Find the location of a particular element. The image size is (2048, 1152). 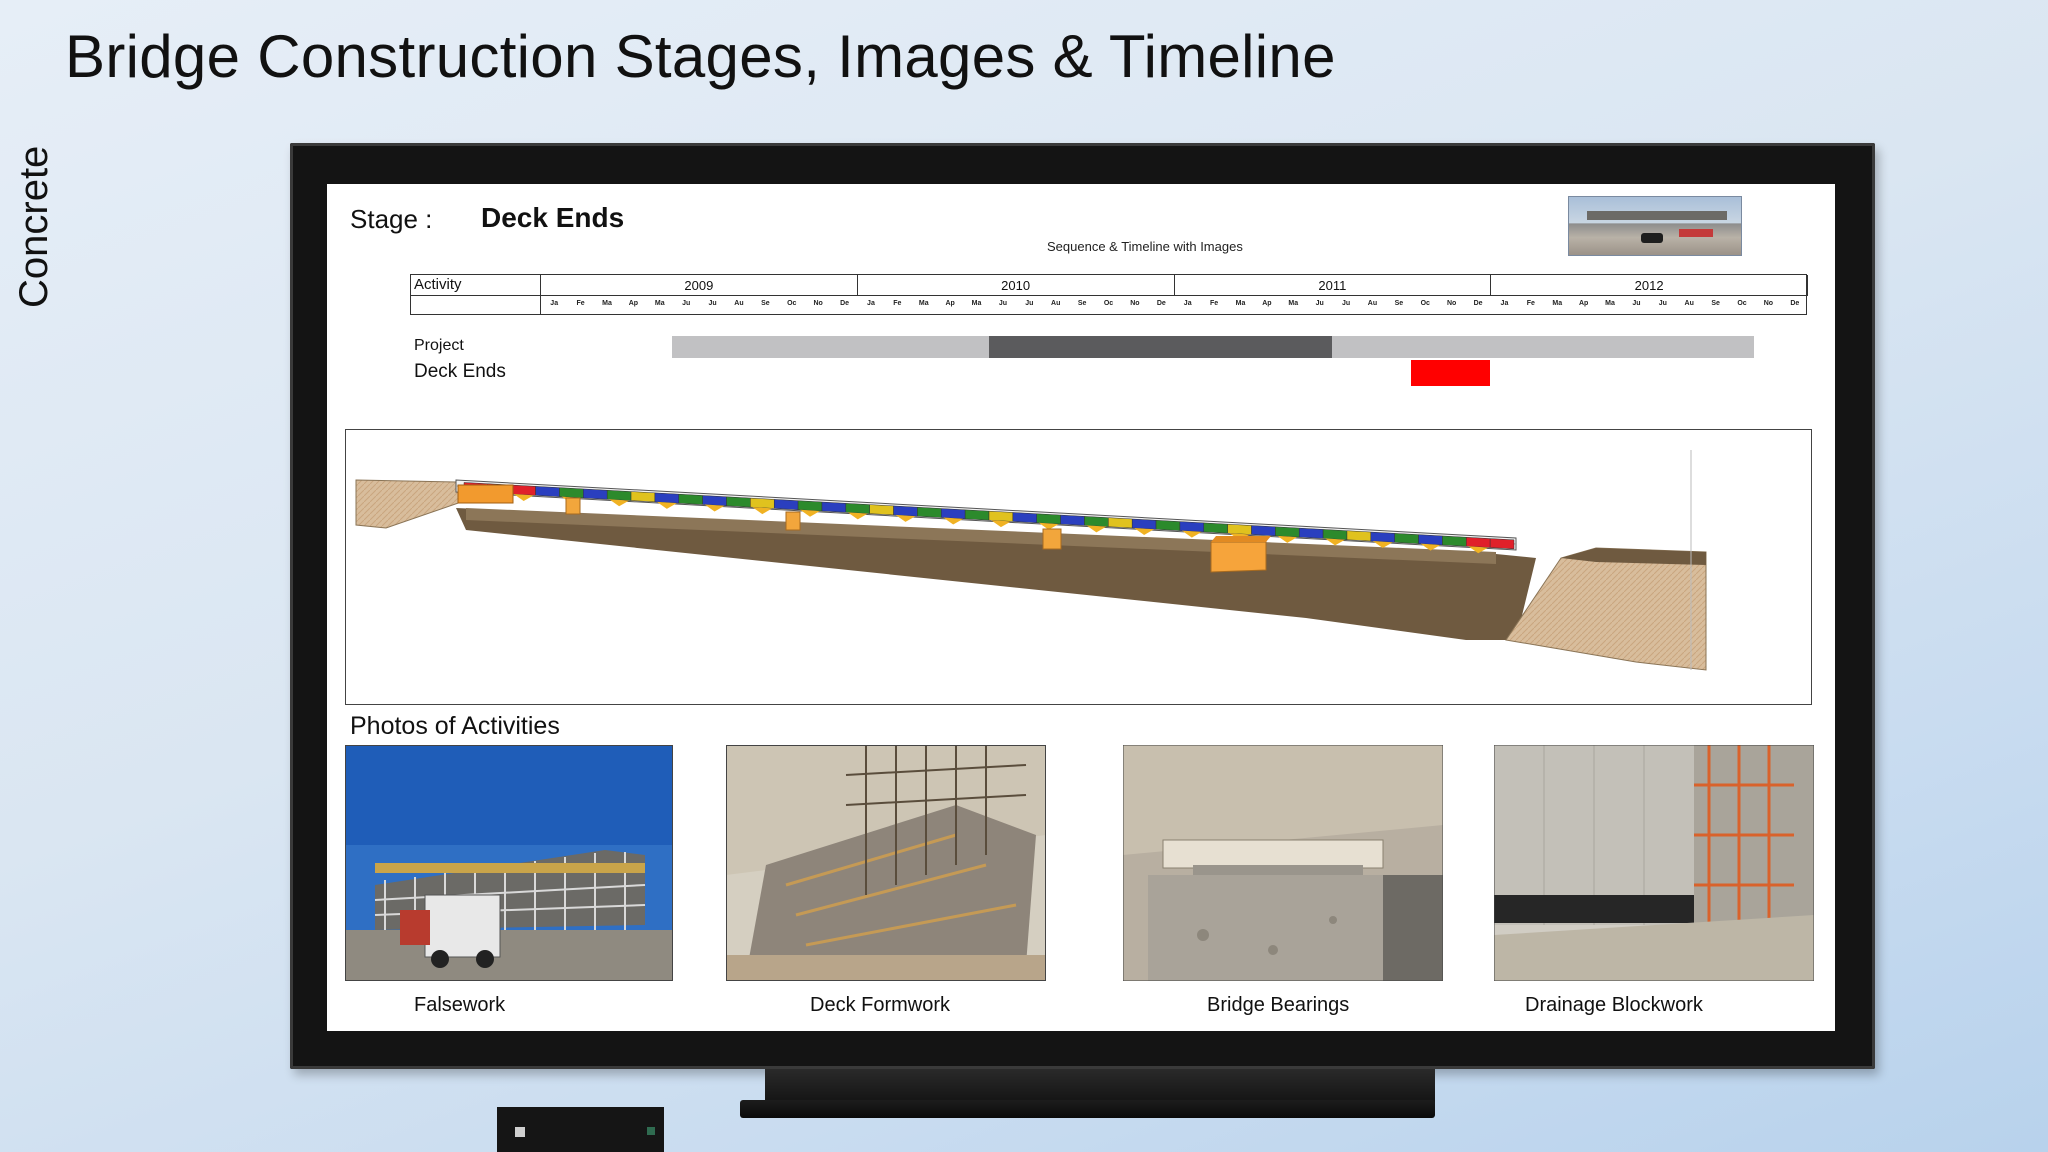

year-header-2012: 2012 is located at coordinates (1649, 285).